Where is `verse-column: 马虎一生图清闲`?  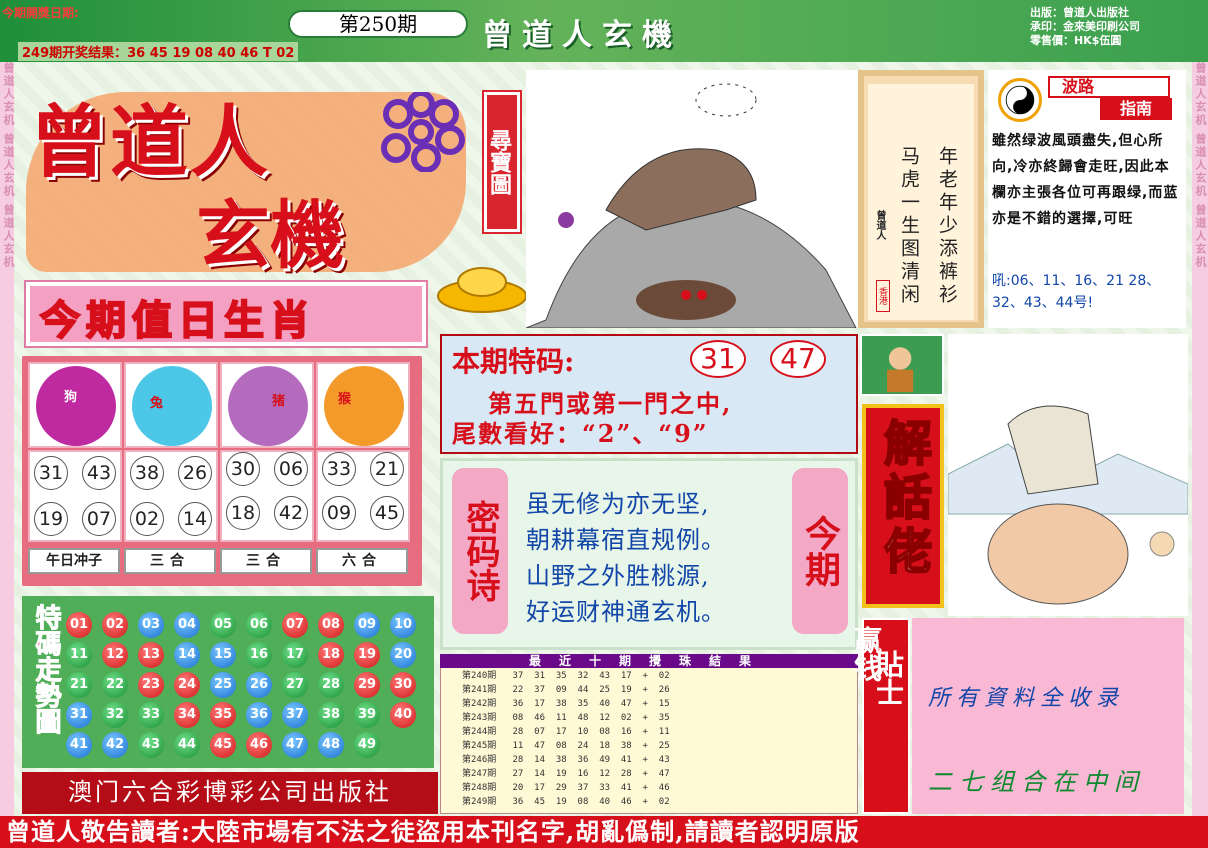
verse-column: 马虎一生图清闲 is located at coordinates (909, 226).